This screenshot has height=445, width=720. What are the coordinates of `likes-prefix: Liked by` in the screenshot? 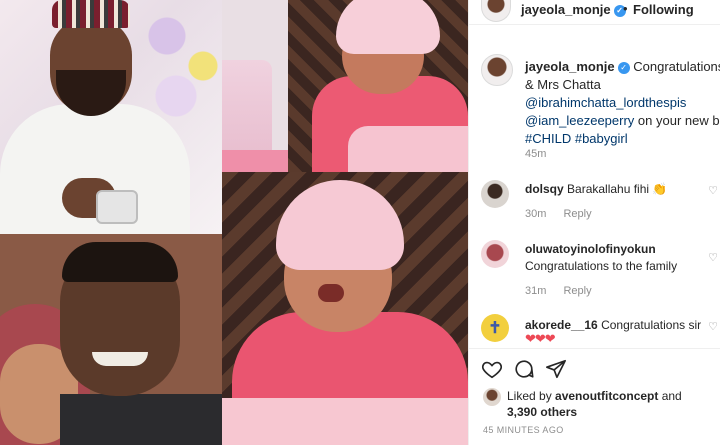 It's located at (531, 396).